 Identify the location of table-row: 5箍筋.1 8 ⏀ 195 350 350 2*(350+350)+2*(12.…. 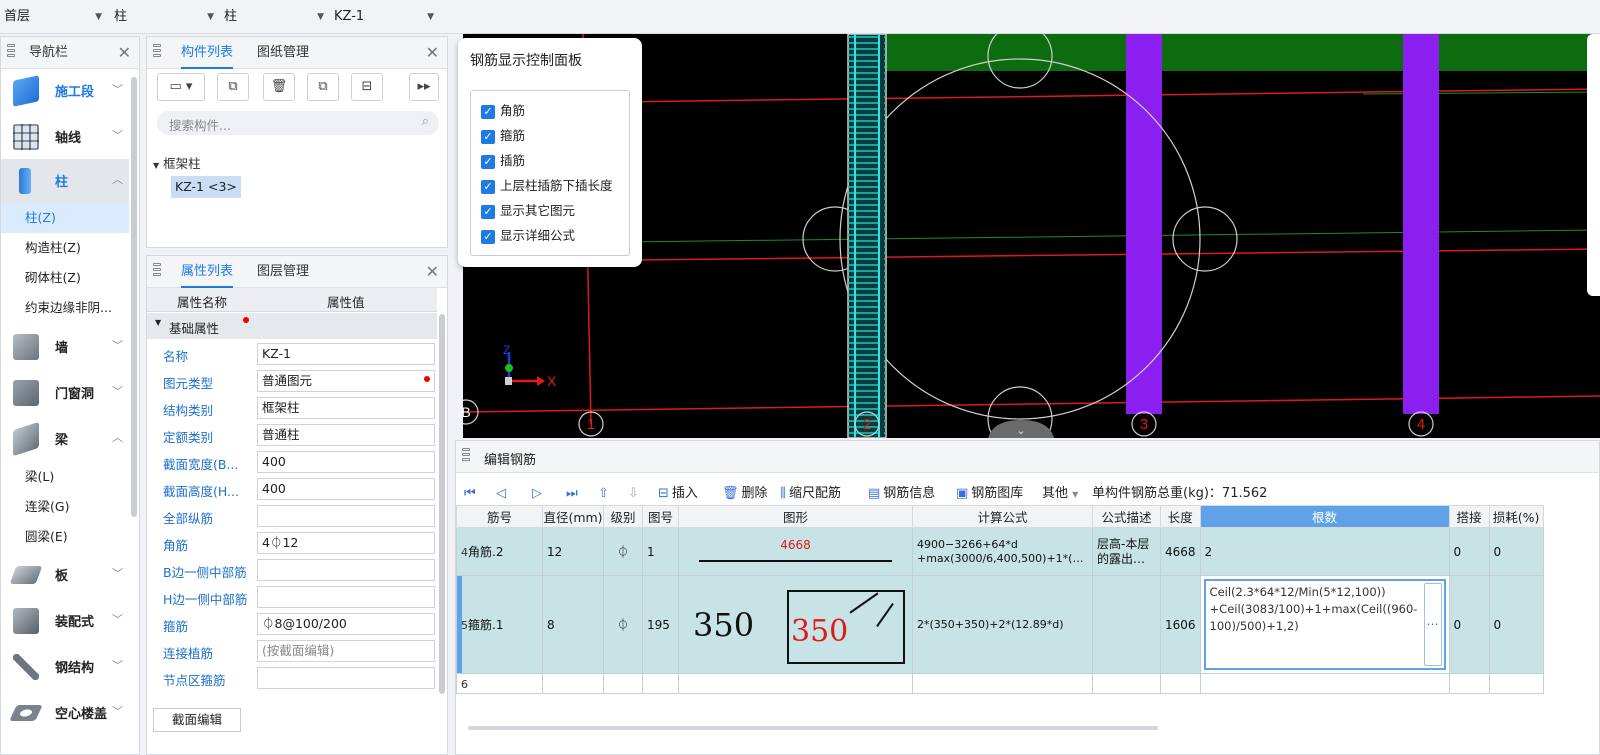
(1000, 624).